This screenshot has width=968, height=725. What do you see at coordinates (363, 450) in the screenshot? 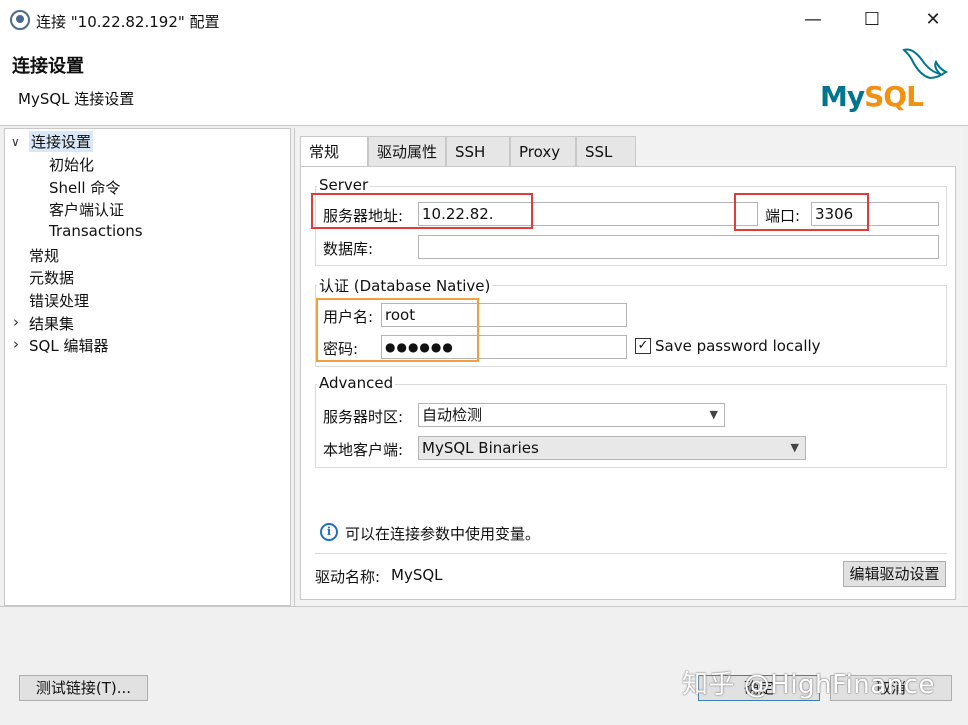
I see `local-client-label: 本地客户端:` at bounding box center [363, 450].